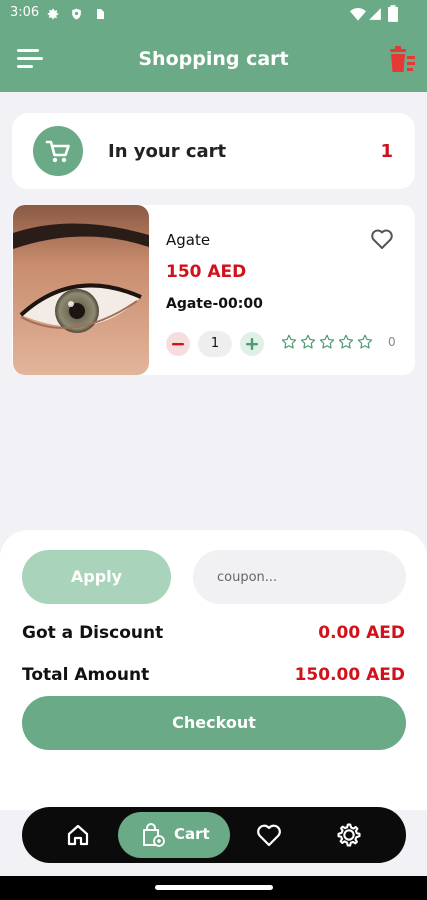  I want to click on bottom-nav: Cart, so click(214, 835).